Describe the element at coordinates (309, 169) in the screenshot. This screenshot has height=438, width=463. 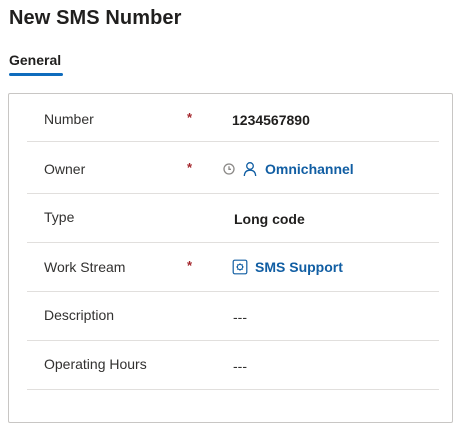
I see `owner-lookup-link: Omnichannel` at that location.